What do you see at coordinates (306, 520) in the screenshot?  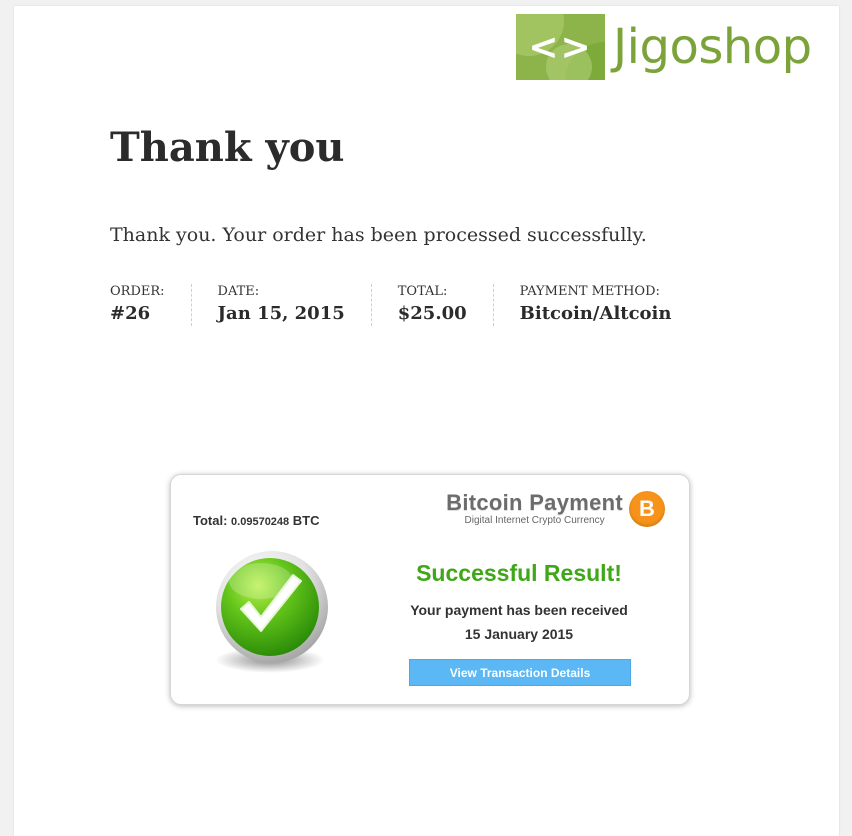 I see `btc-total-currency: BTC` at bounding box center [306, 520].